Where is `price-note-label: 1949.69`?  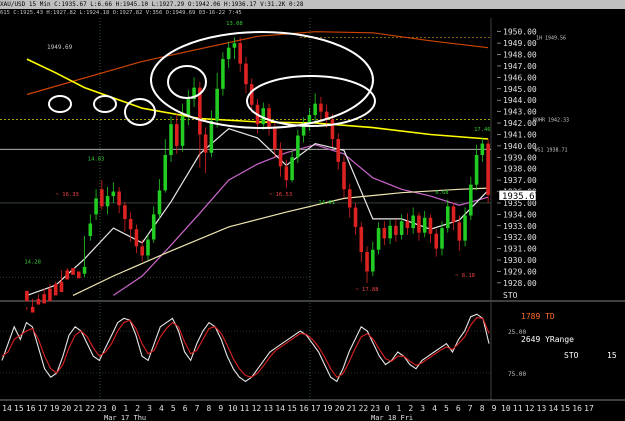
price-note-label: 1949.69 is located at coordinates (60, 47).